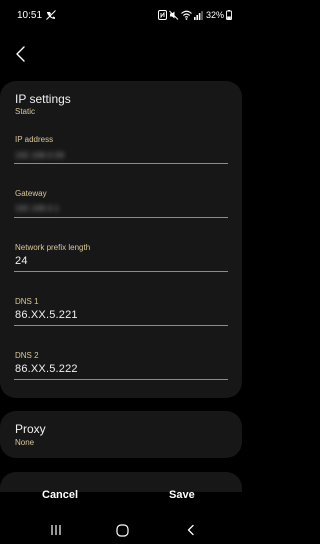 The image size is (320, 544). Describe the element at coordinates (121, 482) in the screenshot. I see `next-card-peek` at that location.